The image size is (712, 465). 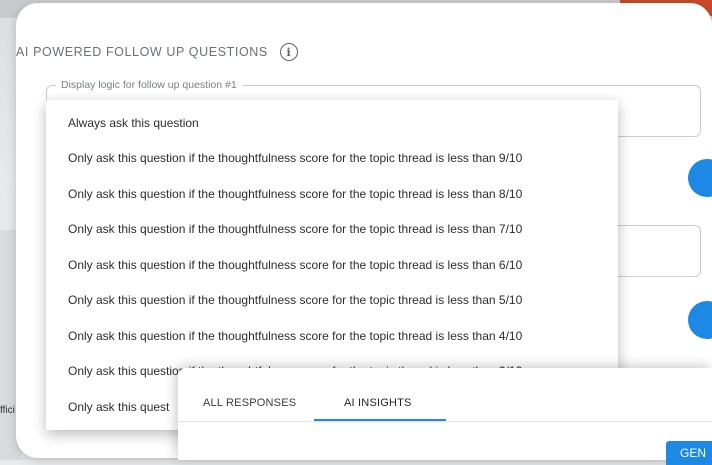 What do you see at coordinates (378, 403) in the screenshot?
I see `tab-ai-insights: AI INSIGHTS` at bounding box center [378, 403].